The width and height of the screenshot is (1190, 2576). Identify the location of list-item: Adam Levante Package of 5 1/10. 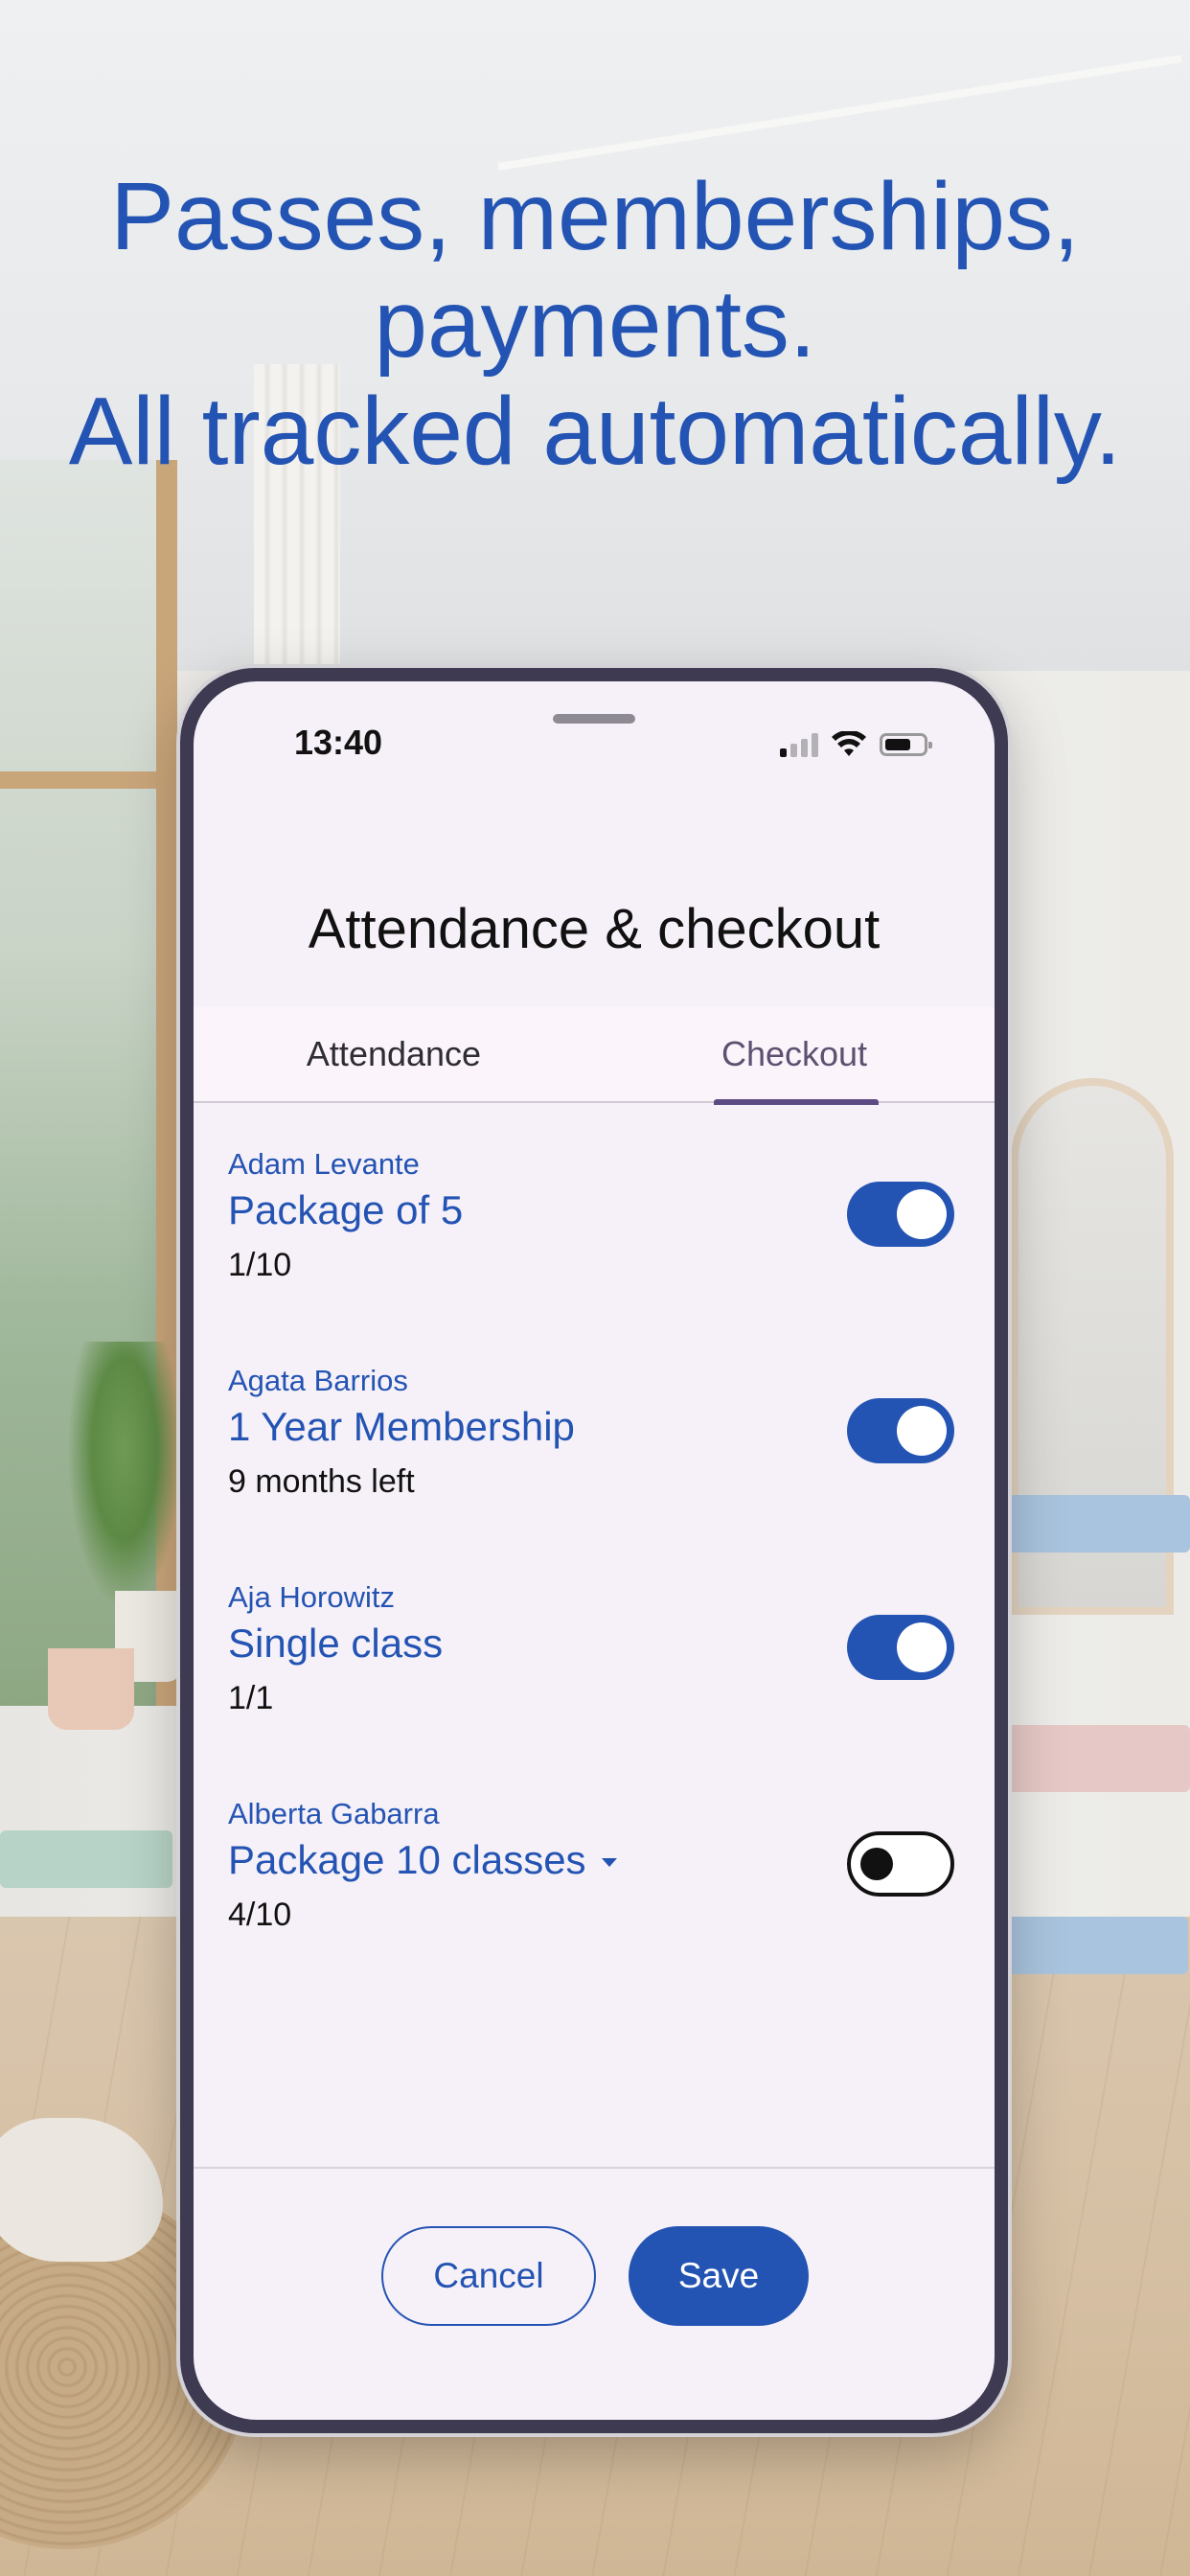
(594, 1240).